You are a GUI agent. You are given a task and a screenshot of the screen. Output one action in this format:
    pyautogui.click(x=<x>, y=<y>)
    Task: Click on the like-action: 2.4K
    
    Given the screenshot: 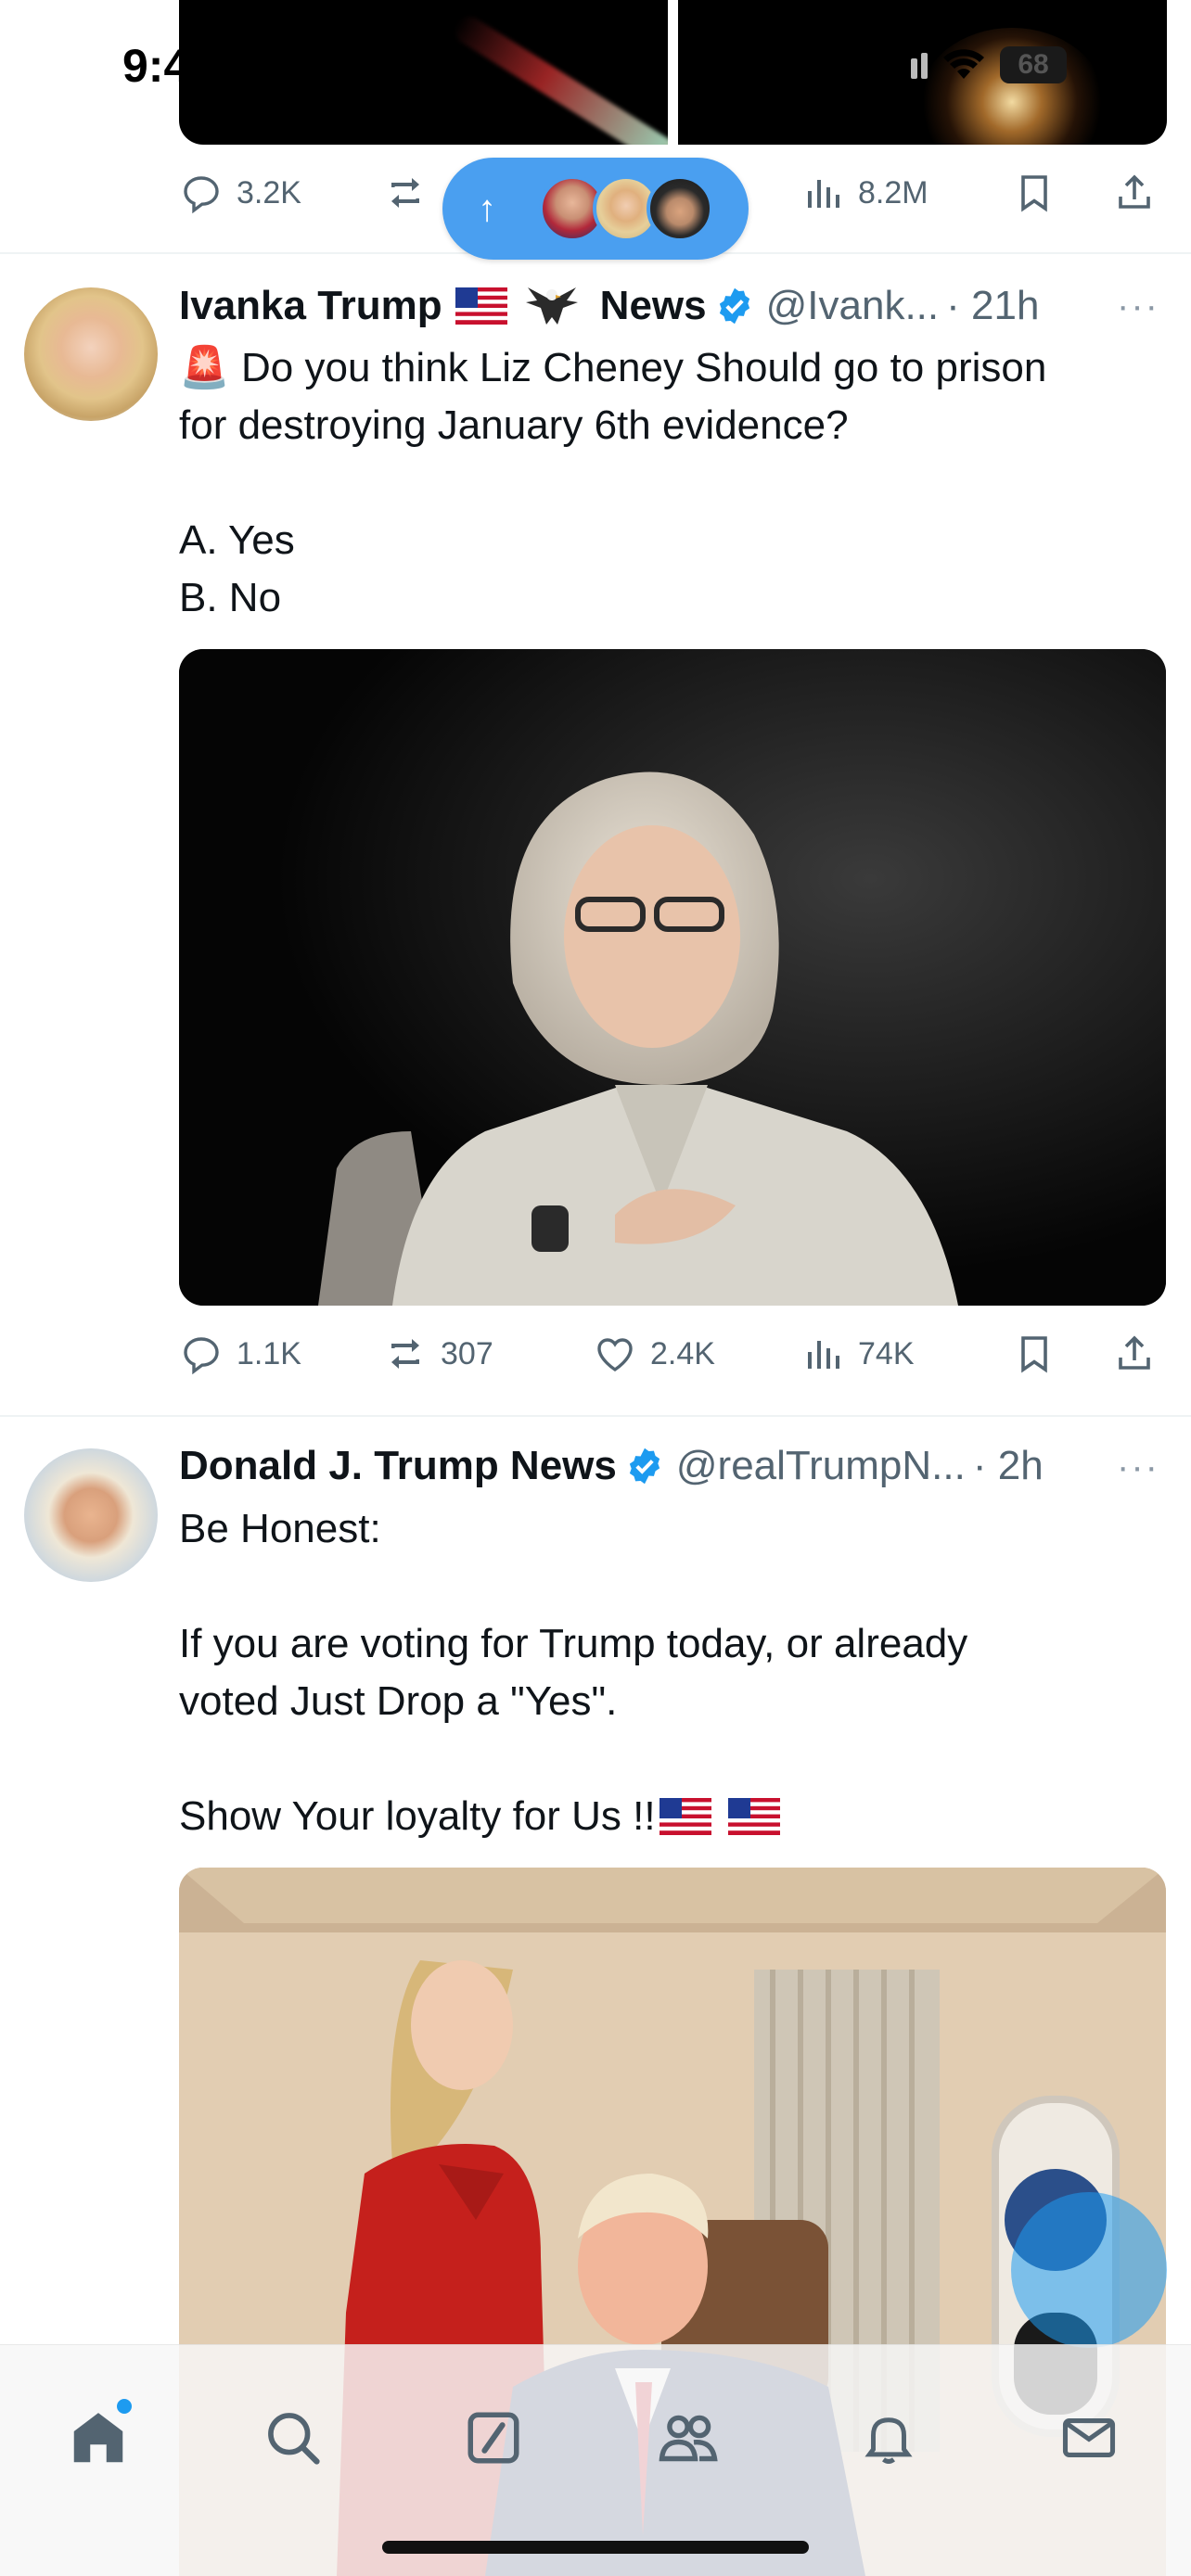 What is the action you would take?
    pyautogui.click(x=654, y=1354)
    